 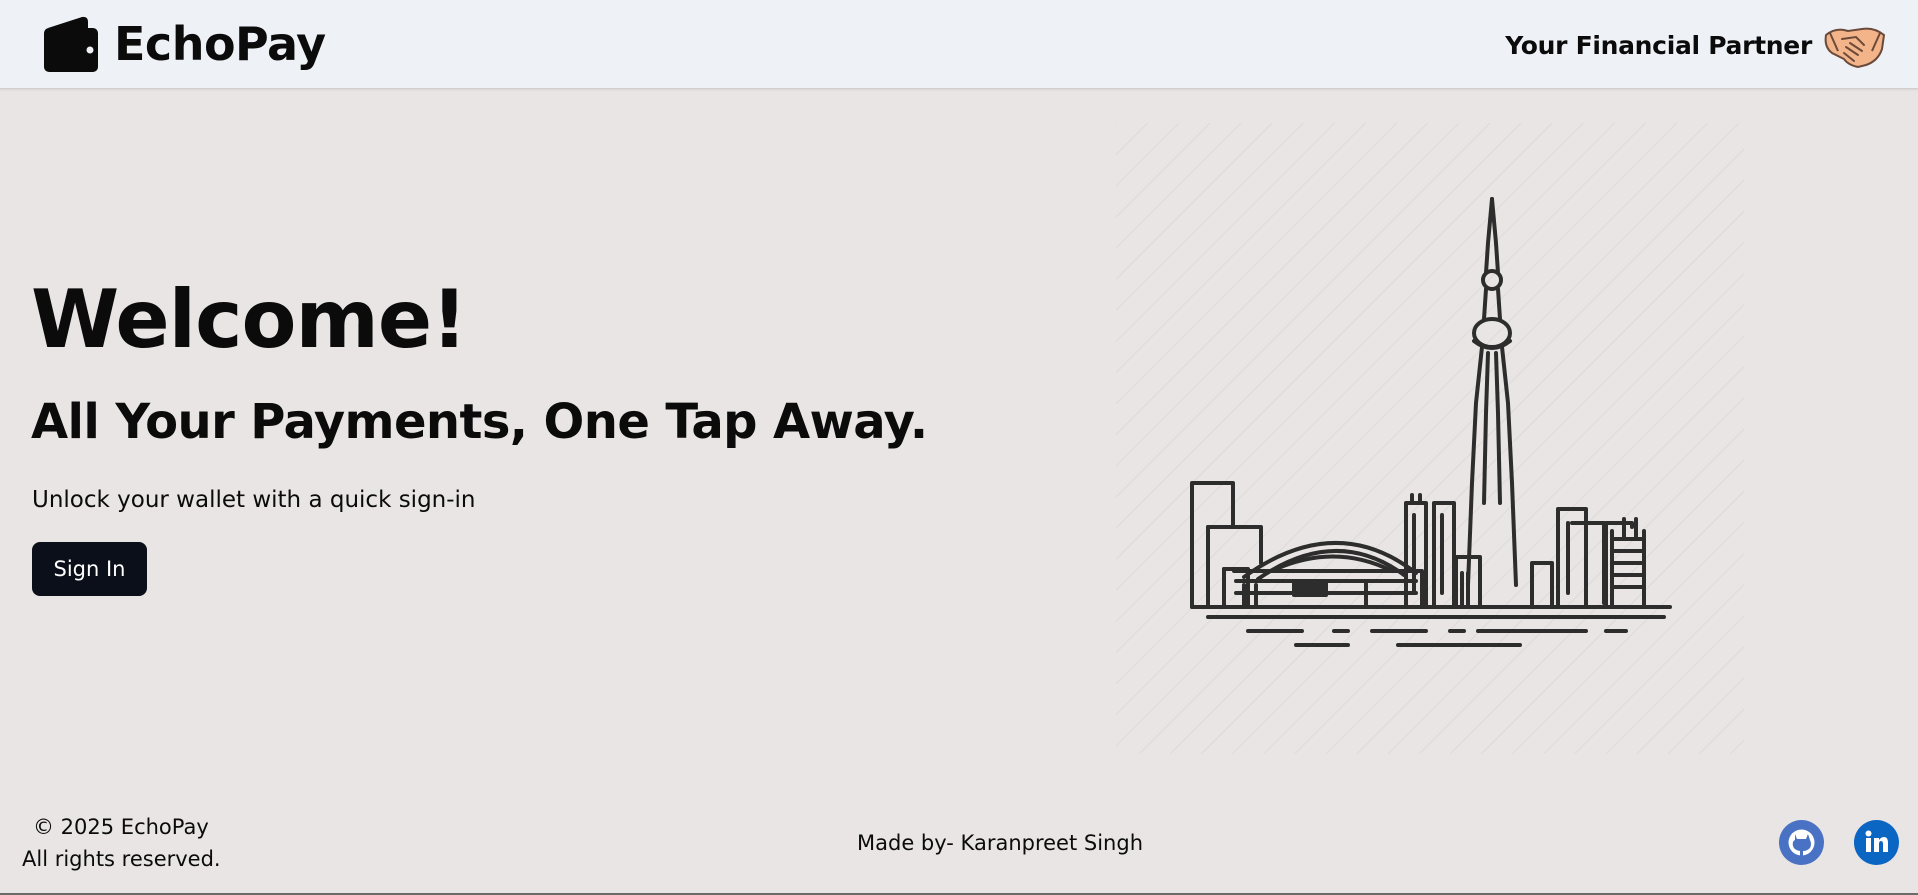 What do you see at coordinates (479, 422) in the screenshot?
I see `hero-subtitle: All Your Payments, One Tap Away.` at bounding box center [479, 422].